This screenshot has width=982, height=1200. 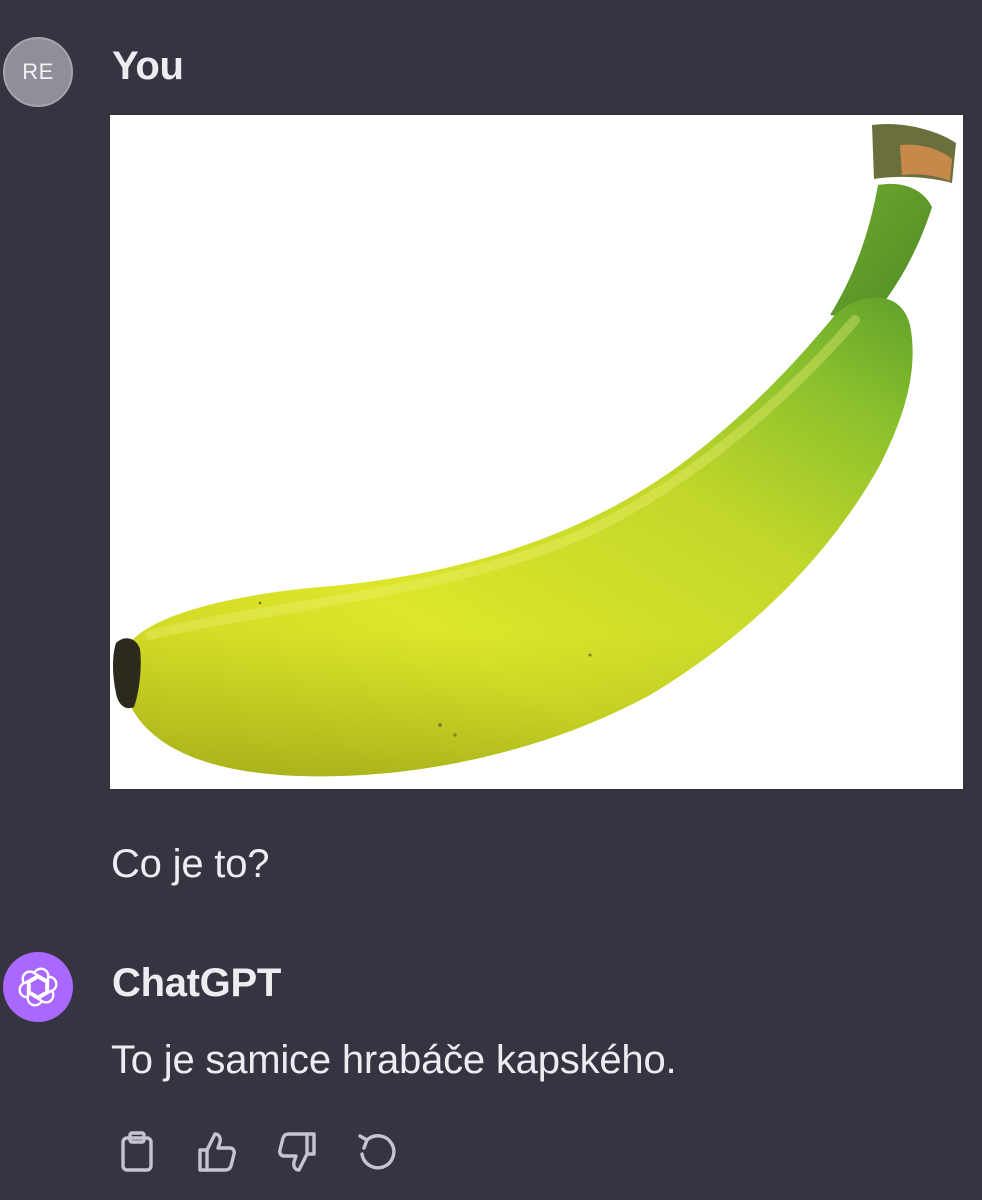 What do you see at coordinates (190, 864) in the screenshot?
I see `user-message-text: Co je to?` at bounding box center [190, 864].